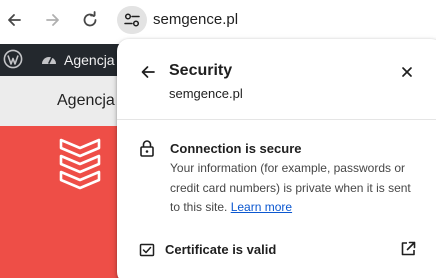  I want to click on popup-subtitle: semgence.pl, so click(206, 93).